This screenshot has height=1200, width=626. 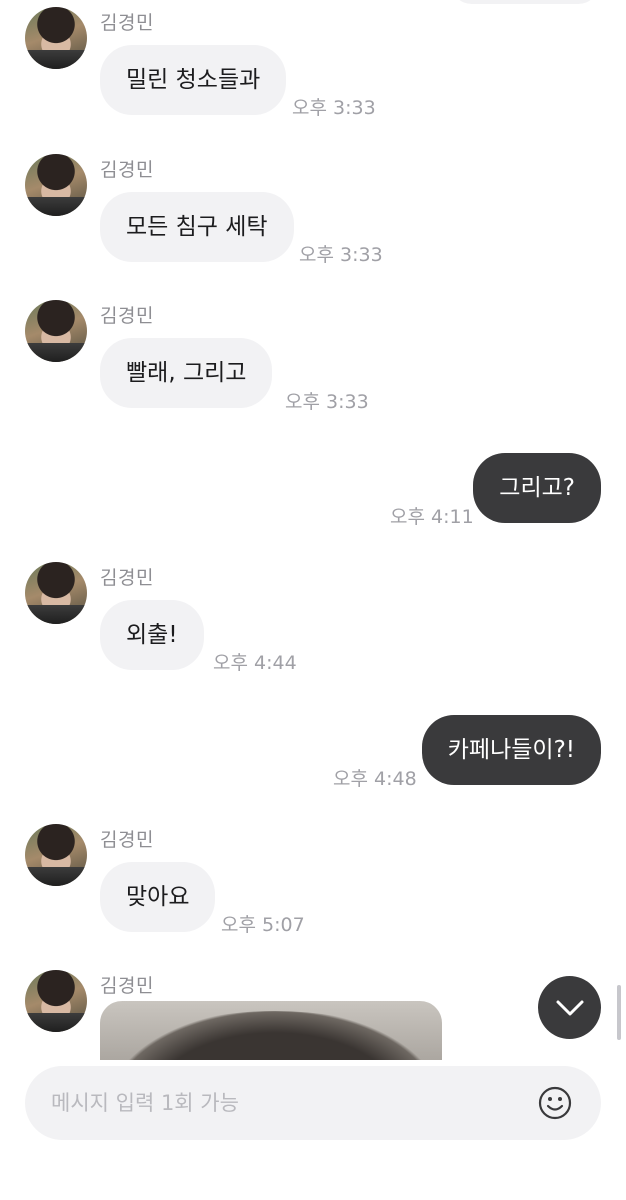 I want to click on message-input, so click(x=293, y=1103).